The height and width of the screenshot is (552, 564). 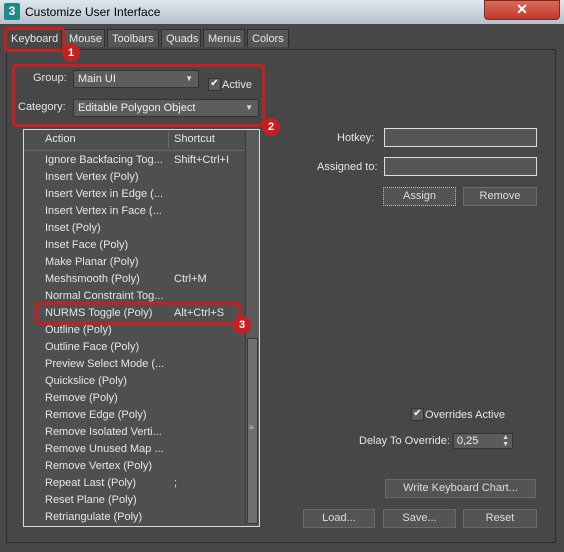 I want to click on tab-quads: Quads, so click(x=181, y=38).